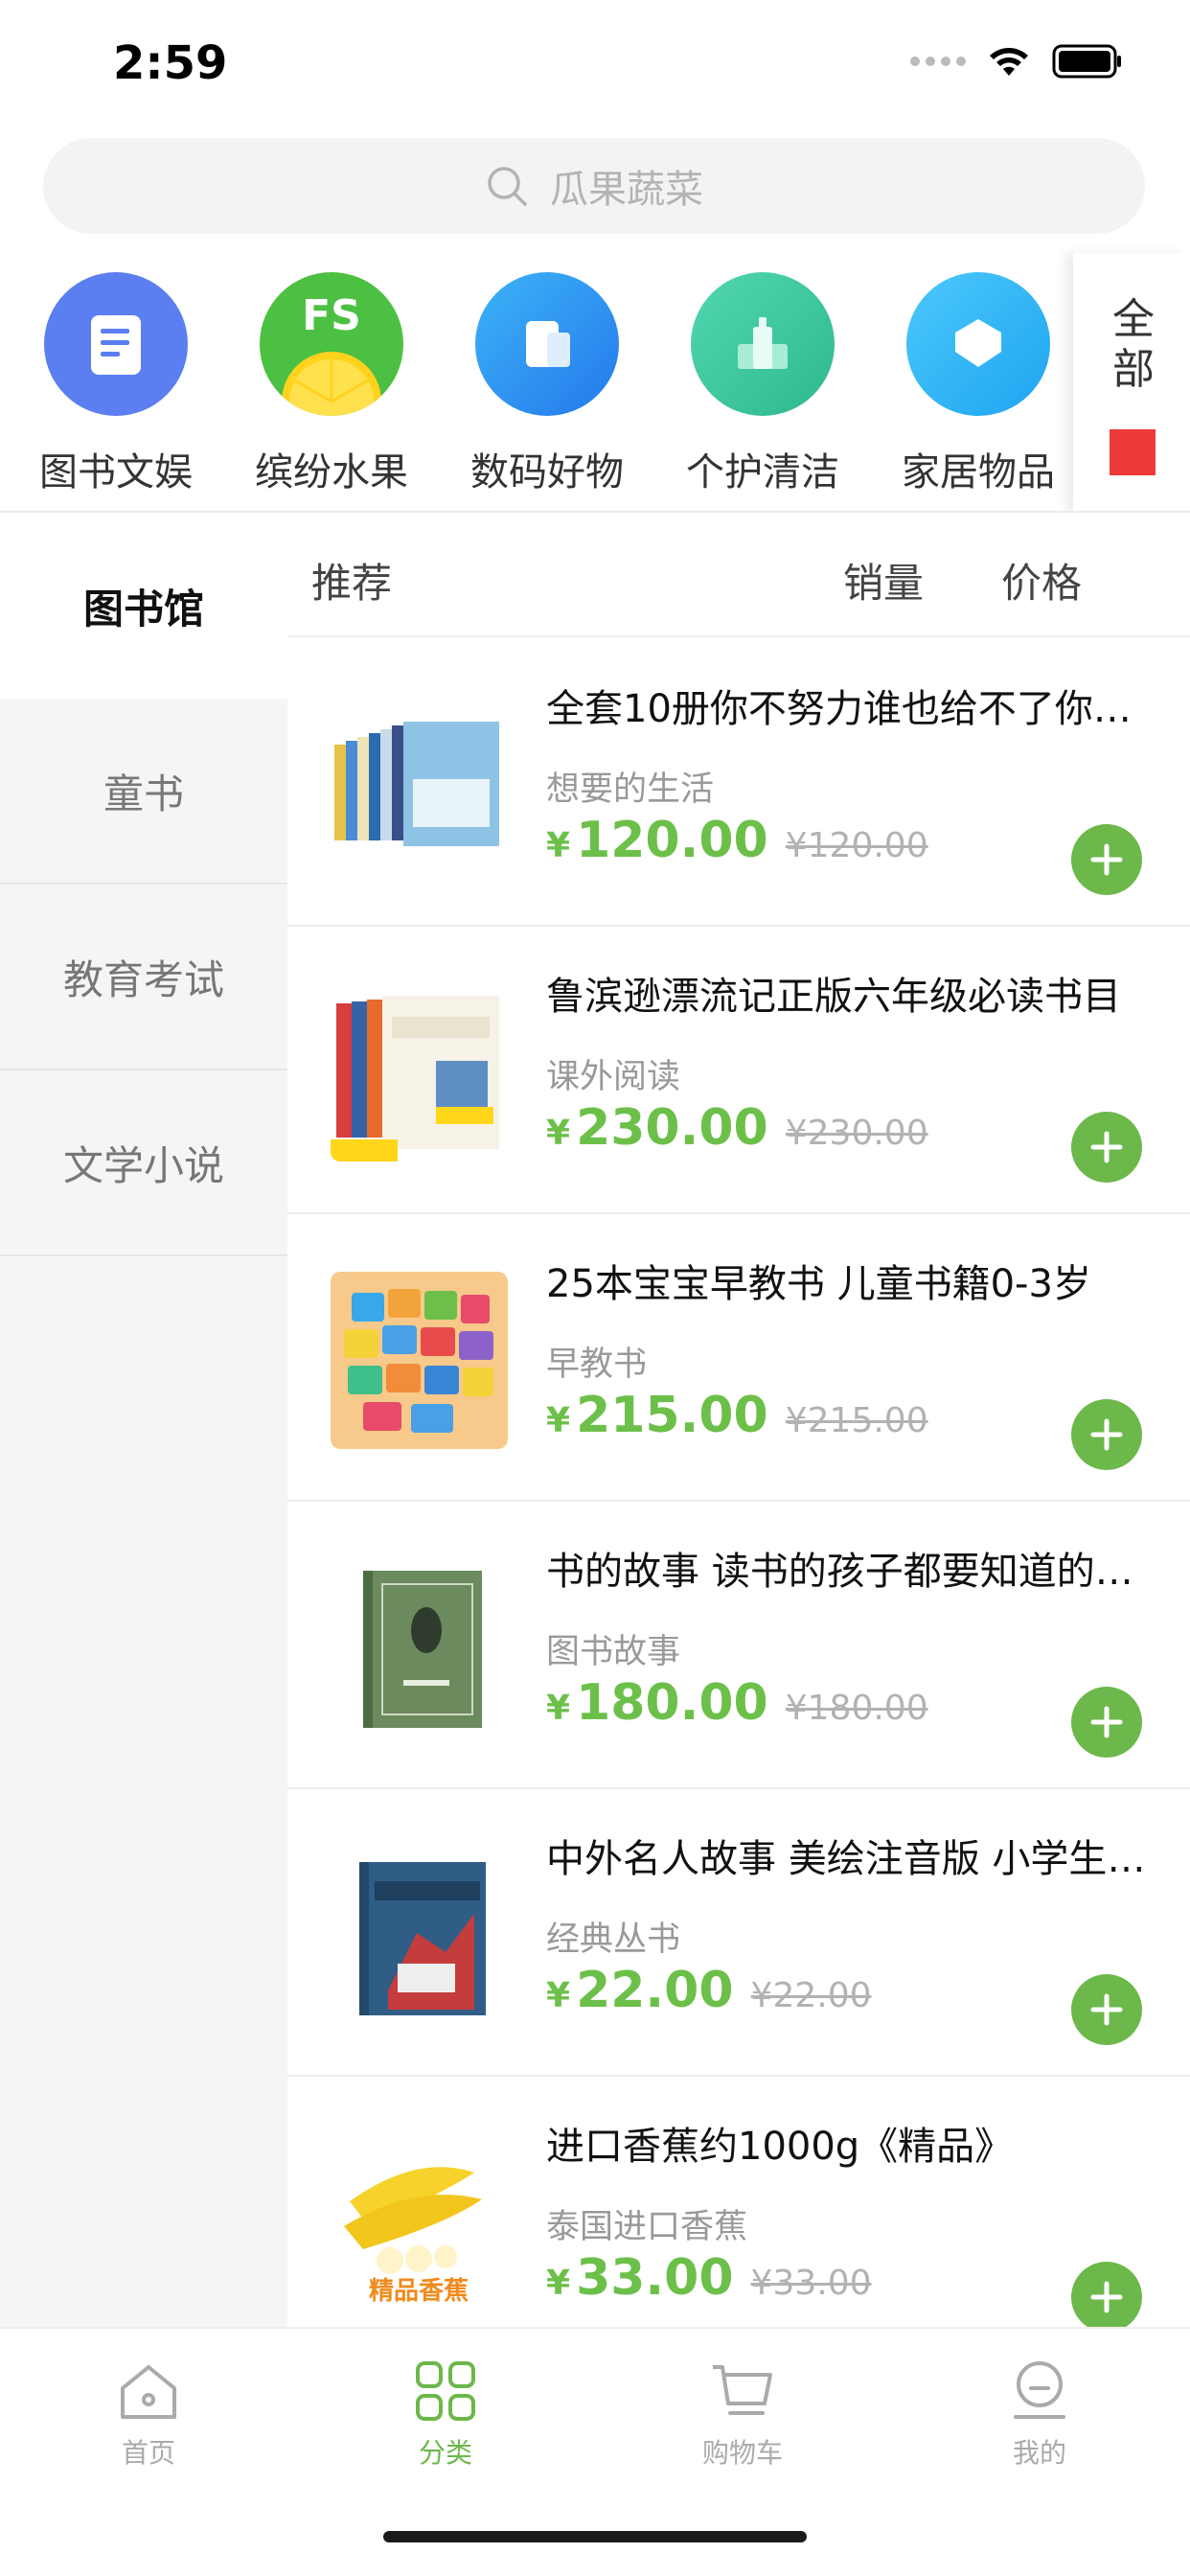 Image resolution: width=1190 pixels, height=2576 pixels. I want to click on category-digital: 数码好物, so click(544, 388).